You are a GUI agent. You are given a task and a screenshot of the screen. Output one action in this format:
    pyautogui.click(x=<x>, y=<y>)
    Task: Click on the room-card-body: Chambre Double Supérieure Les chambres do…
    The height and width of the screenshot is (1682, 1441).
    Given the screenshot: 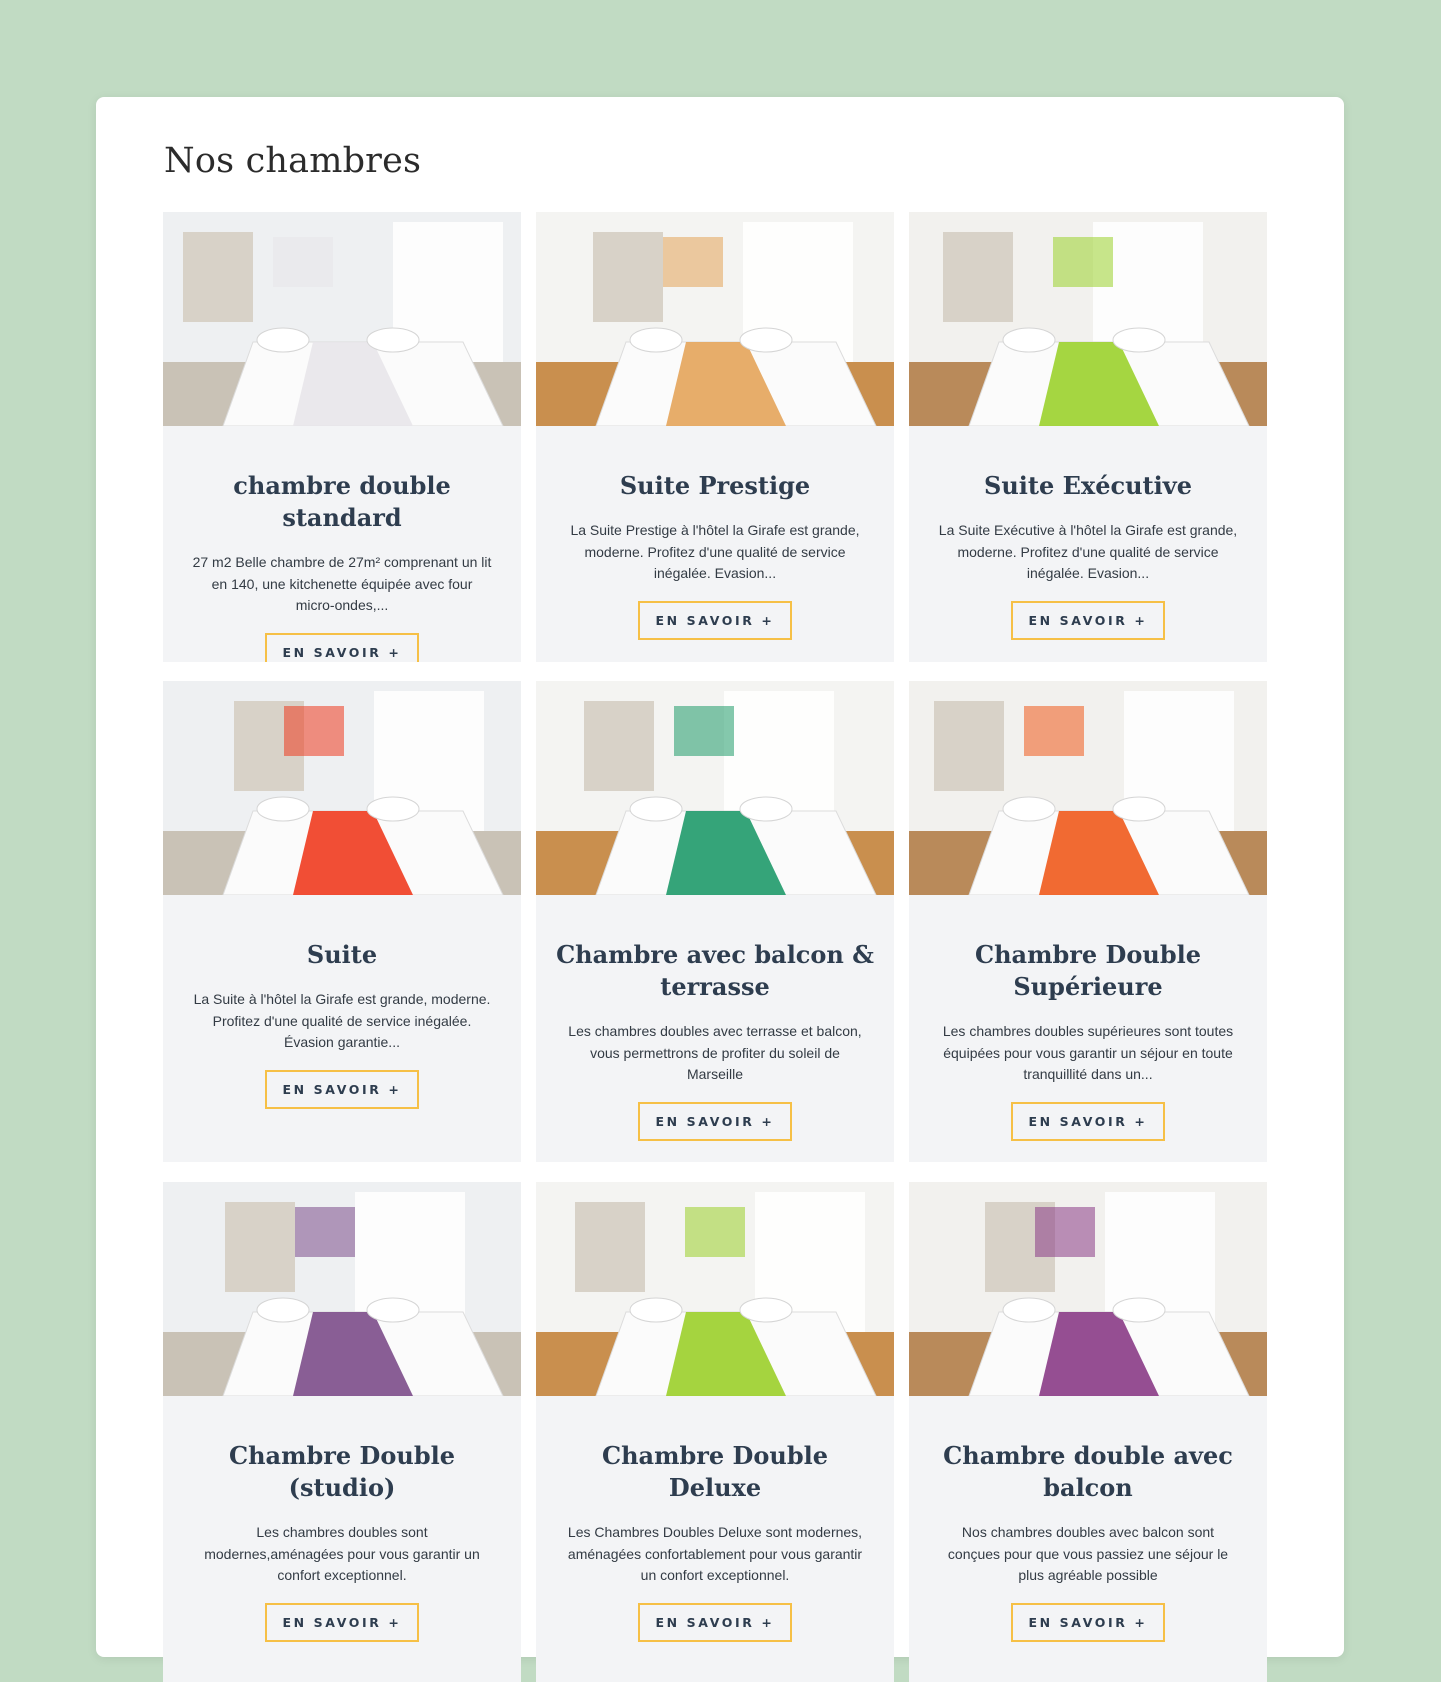 What is the action you would take?
    pyautogui.click(x=1088, y=1028)
    